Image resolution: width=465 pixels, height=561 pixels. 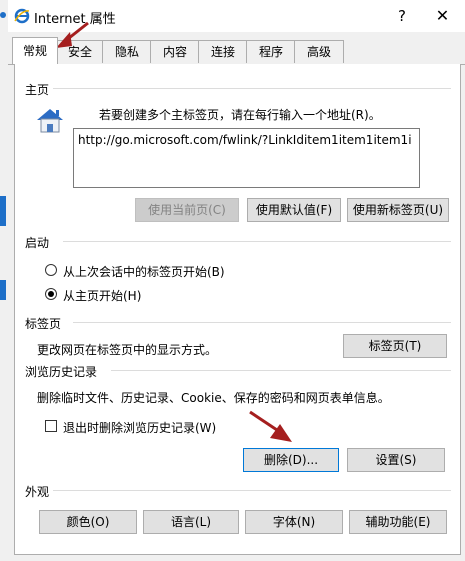 What do you see at coordinates (396, 460) in the screenshot?
I see `history-settings-button: 设置(S)` at bounding box center [396, 460].